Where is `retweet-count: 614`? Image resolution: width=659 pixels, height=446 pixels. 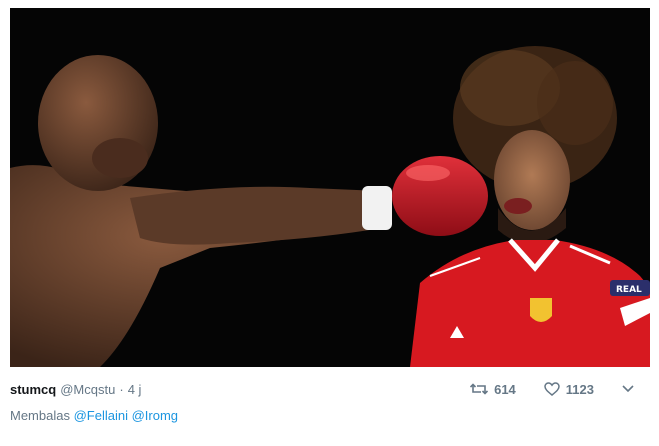 retweet-count: 614 is located at coordinates (505, 389).